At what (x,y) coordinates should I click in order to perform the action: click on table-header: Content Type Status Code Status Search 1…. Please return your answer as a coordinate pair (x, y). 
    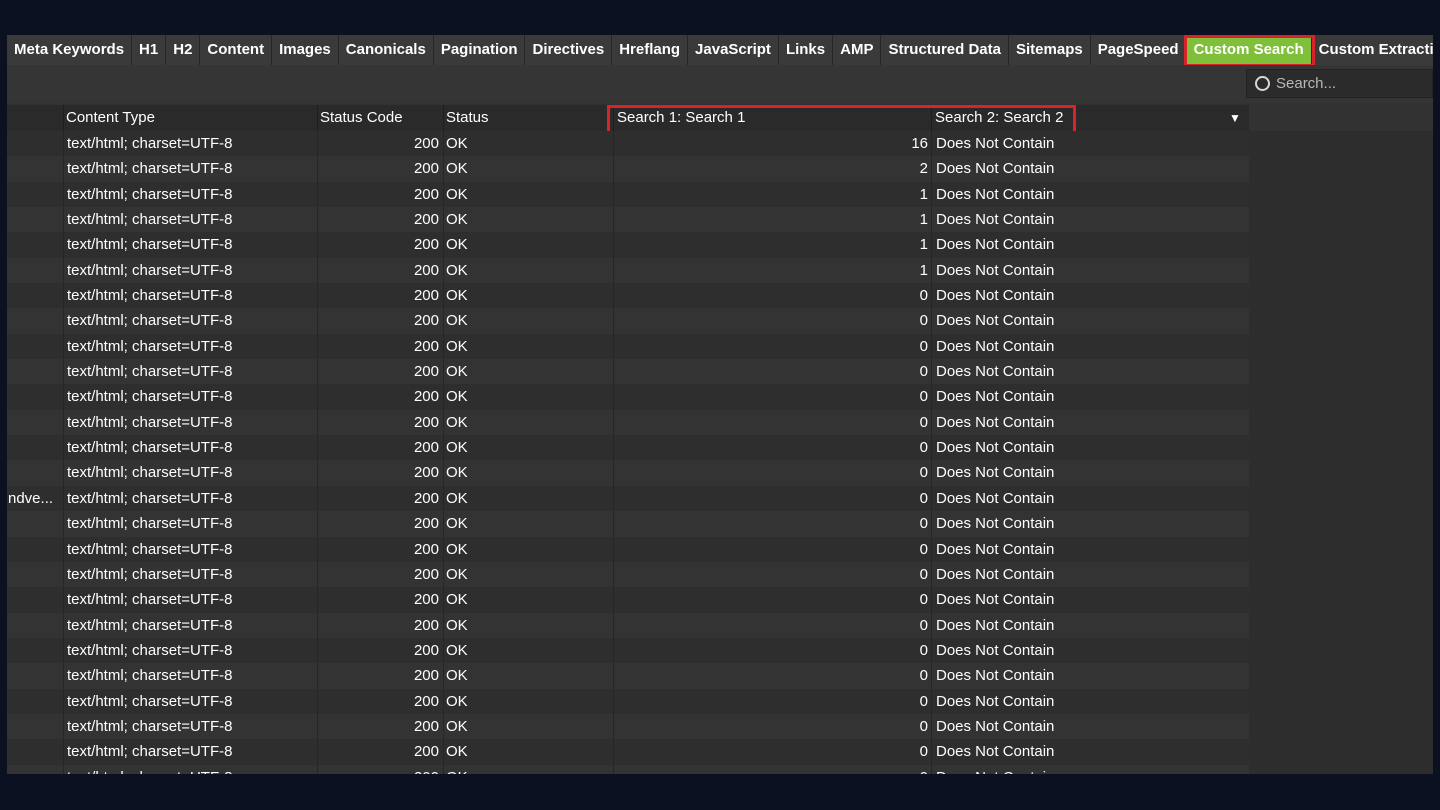
    Looking at the image, I should click on (628, 120).